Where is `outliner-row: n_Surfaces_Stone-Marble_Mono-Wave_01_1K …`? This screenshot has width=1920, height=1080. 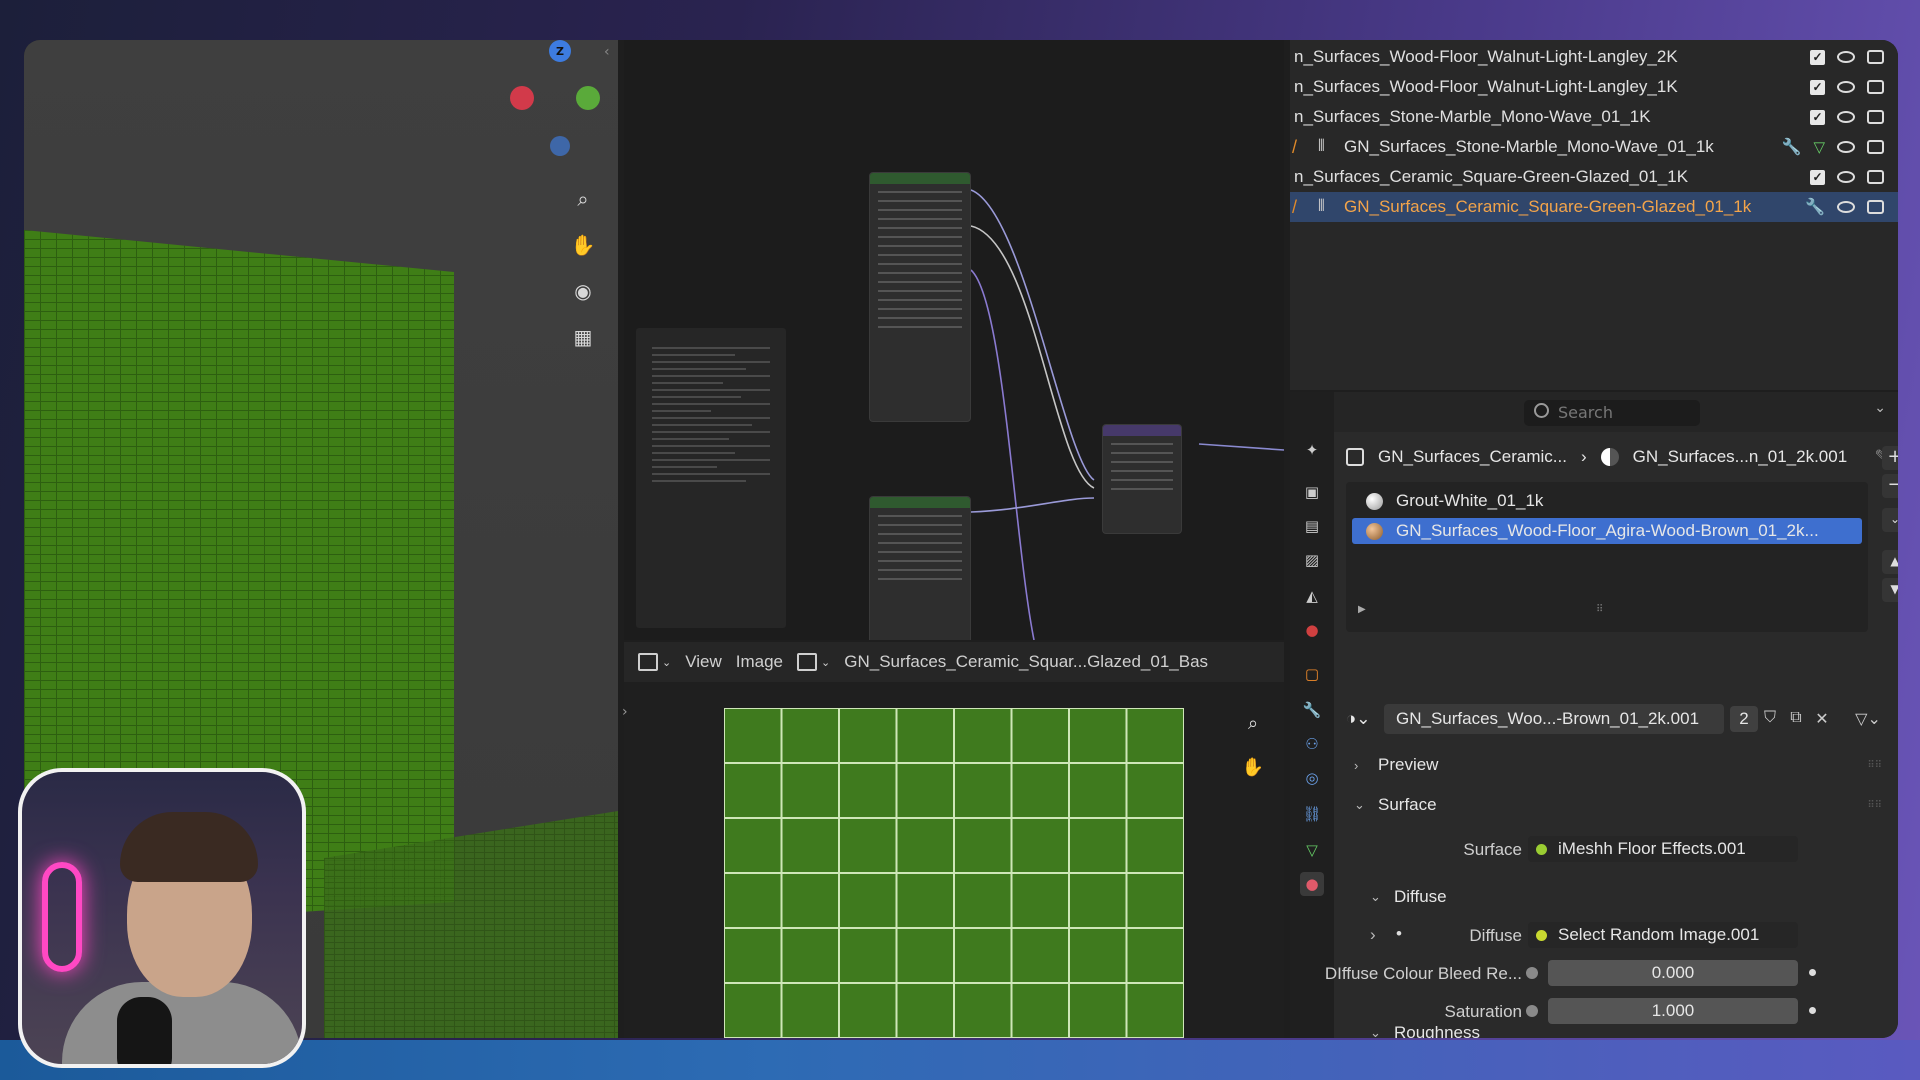 outliner-row: n_Surfaces_Stone-Marble_Mono-Wave_01_1K … is located at coordinates (1594, 117).